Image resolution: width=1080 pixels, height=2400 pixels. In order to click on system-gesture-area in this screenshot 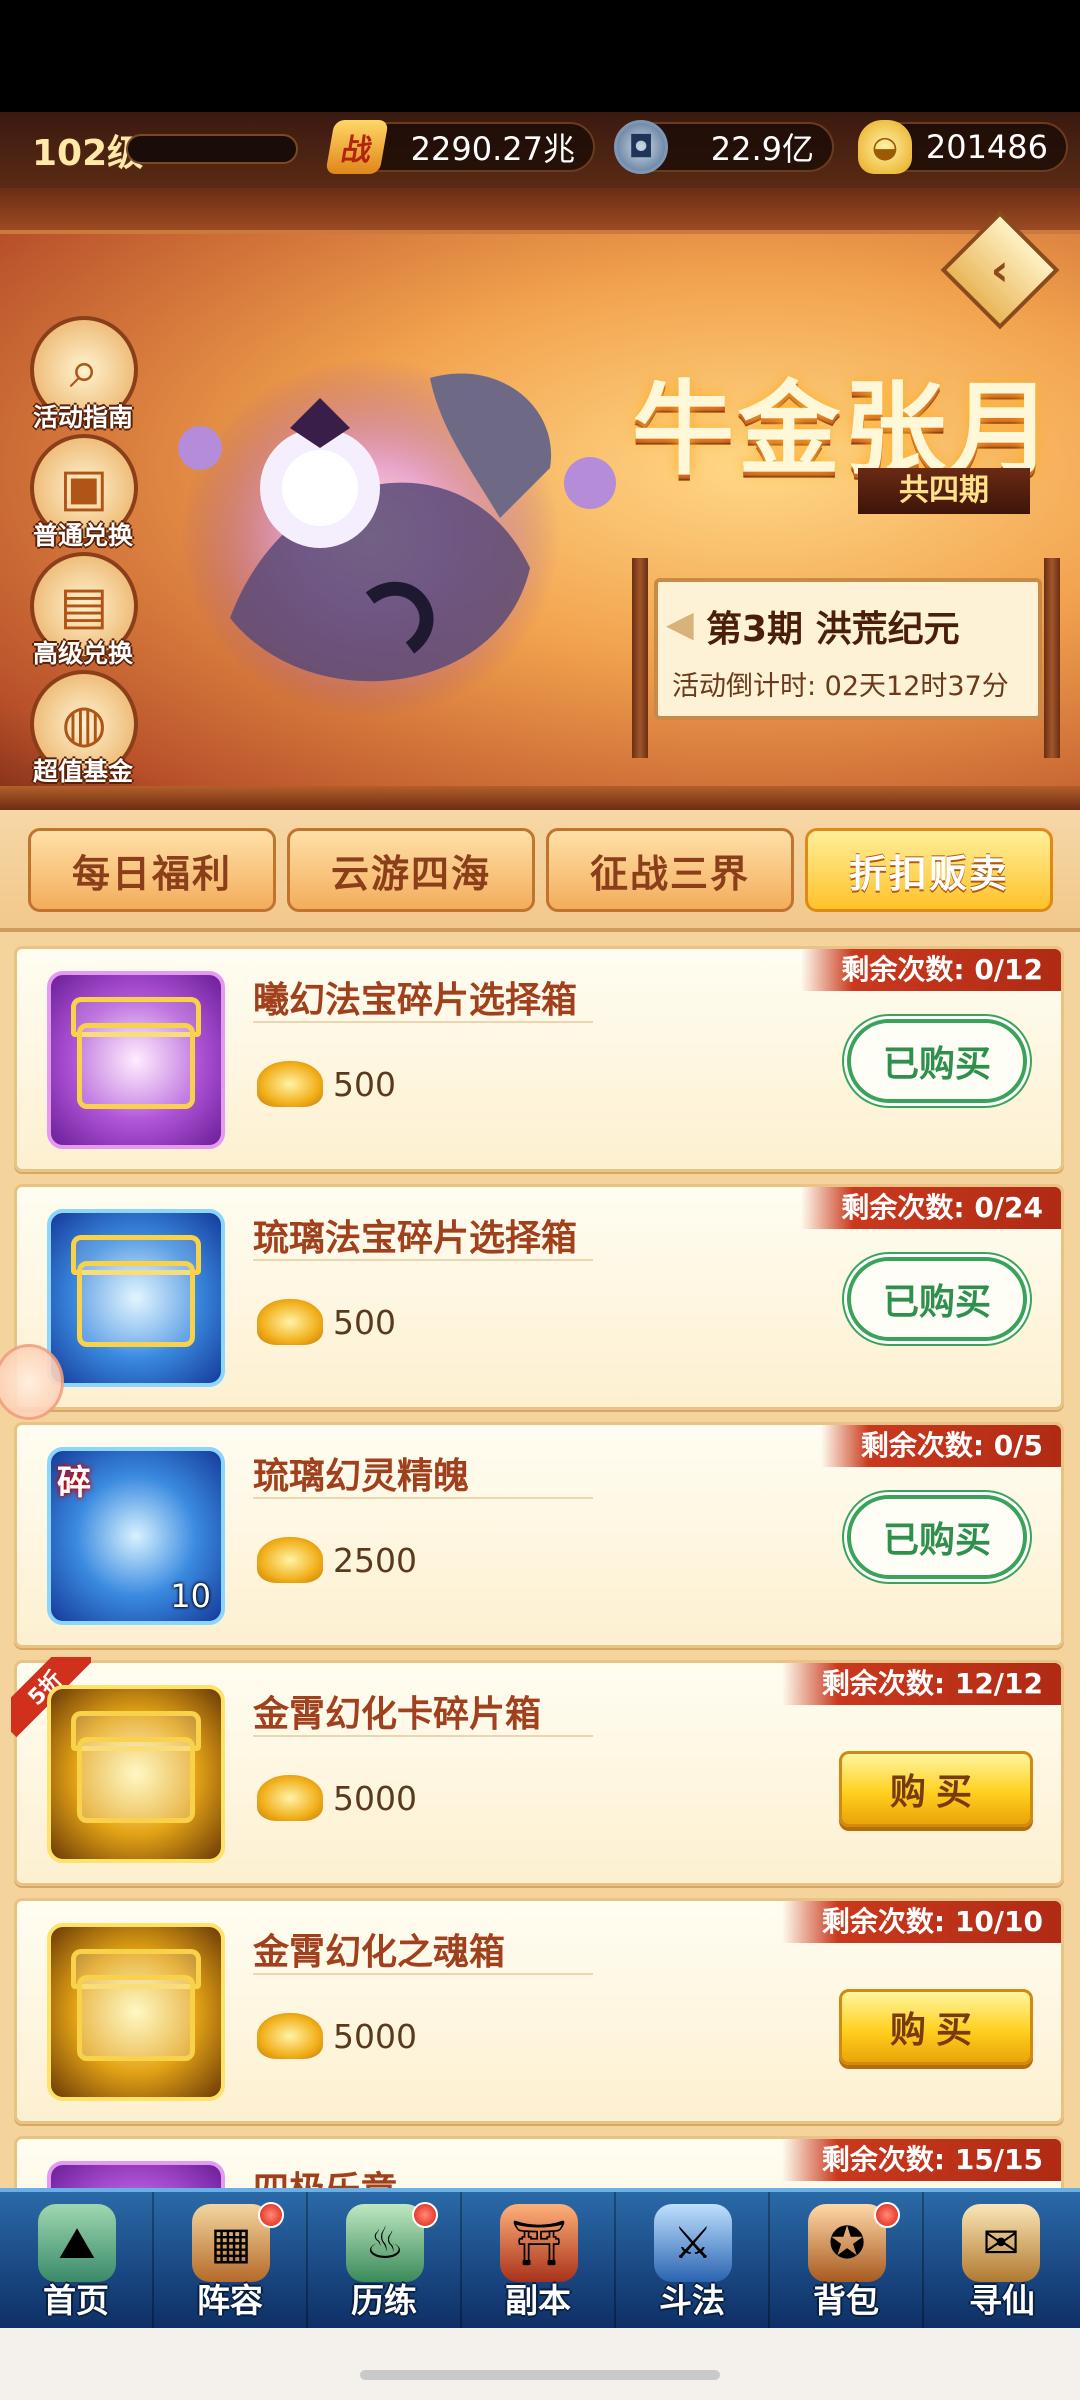, I will do `click(540, 2364)`.